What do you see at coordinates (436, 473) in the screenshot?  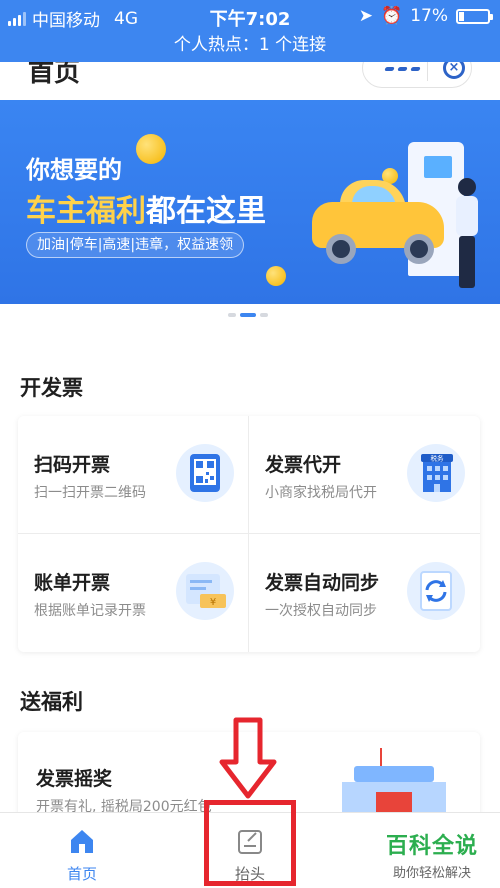 I see `tax-bureau-icon: 税务` at bounding box center [436, 473].